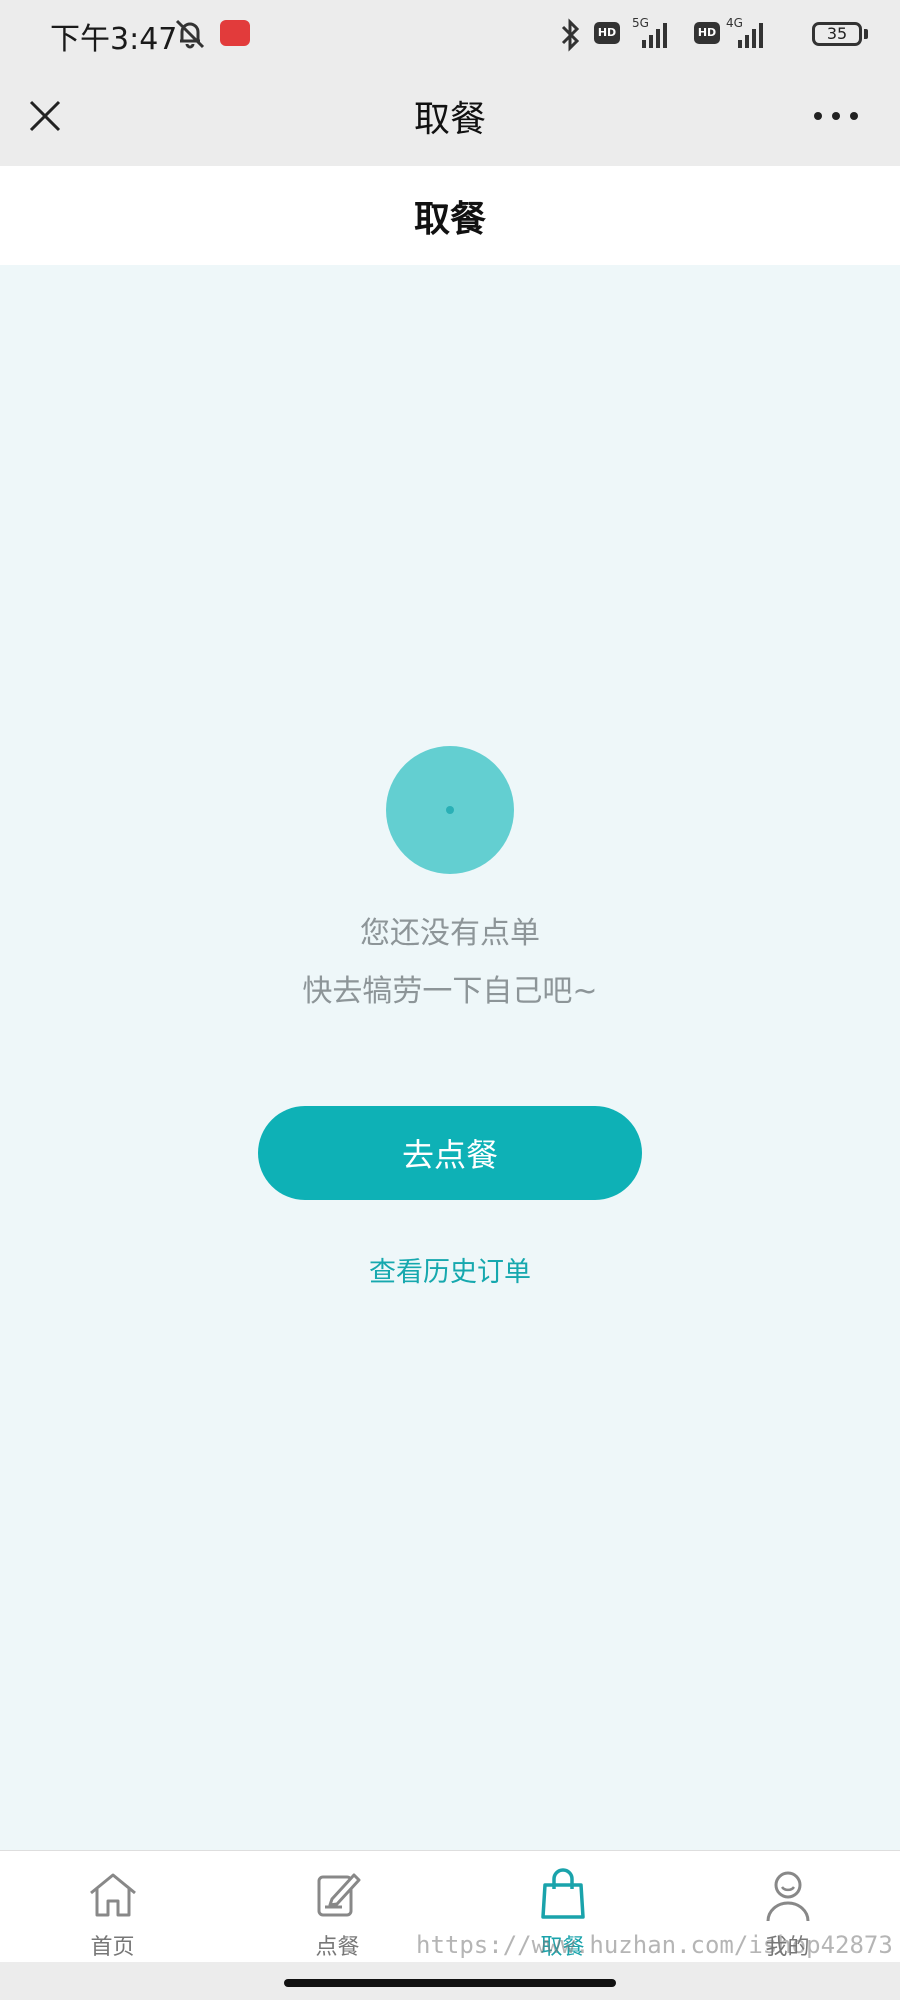 The image size is (900, 2000). I want to click on signal-4g-icon, so click(750, 35).